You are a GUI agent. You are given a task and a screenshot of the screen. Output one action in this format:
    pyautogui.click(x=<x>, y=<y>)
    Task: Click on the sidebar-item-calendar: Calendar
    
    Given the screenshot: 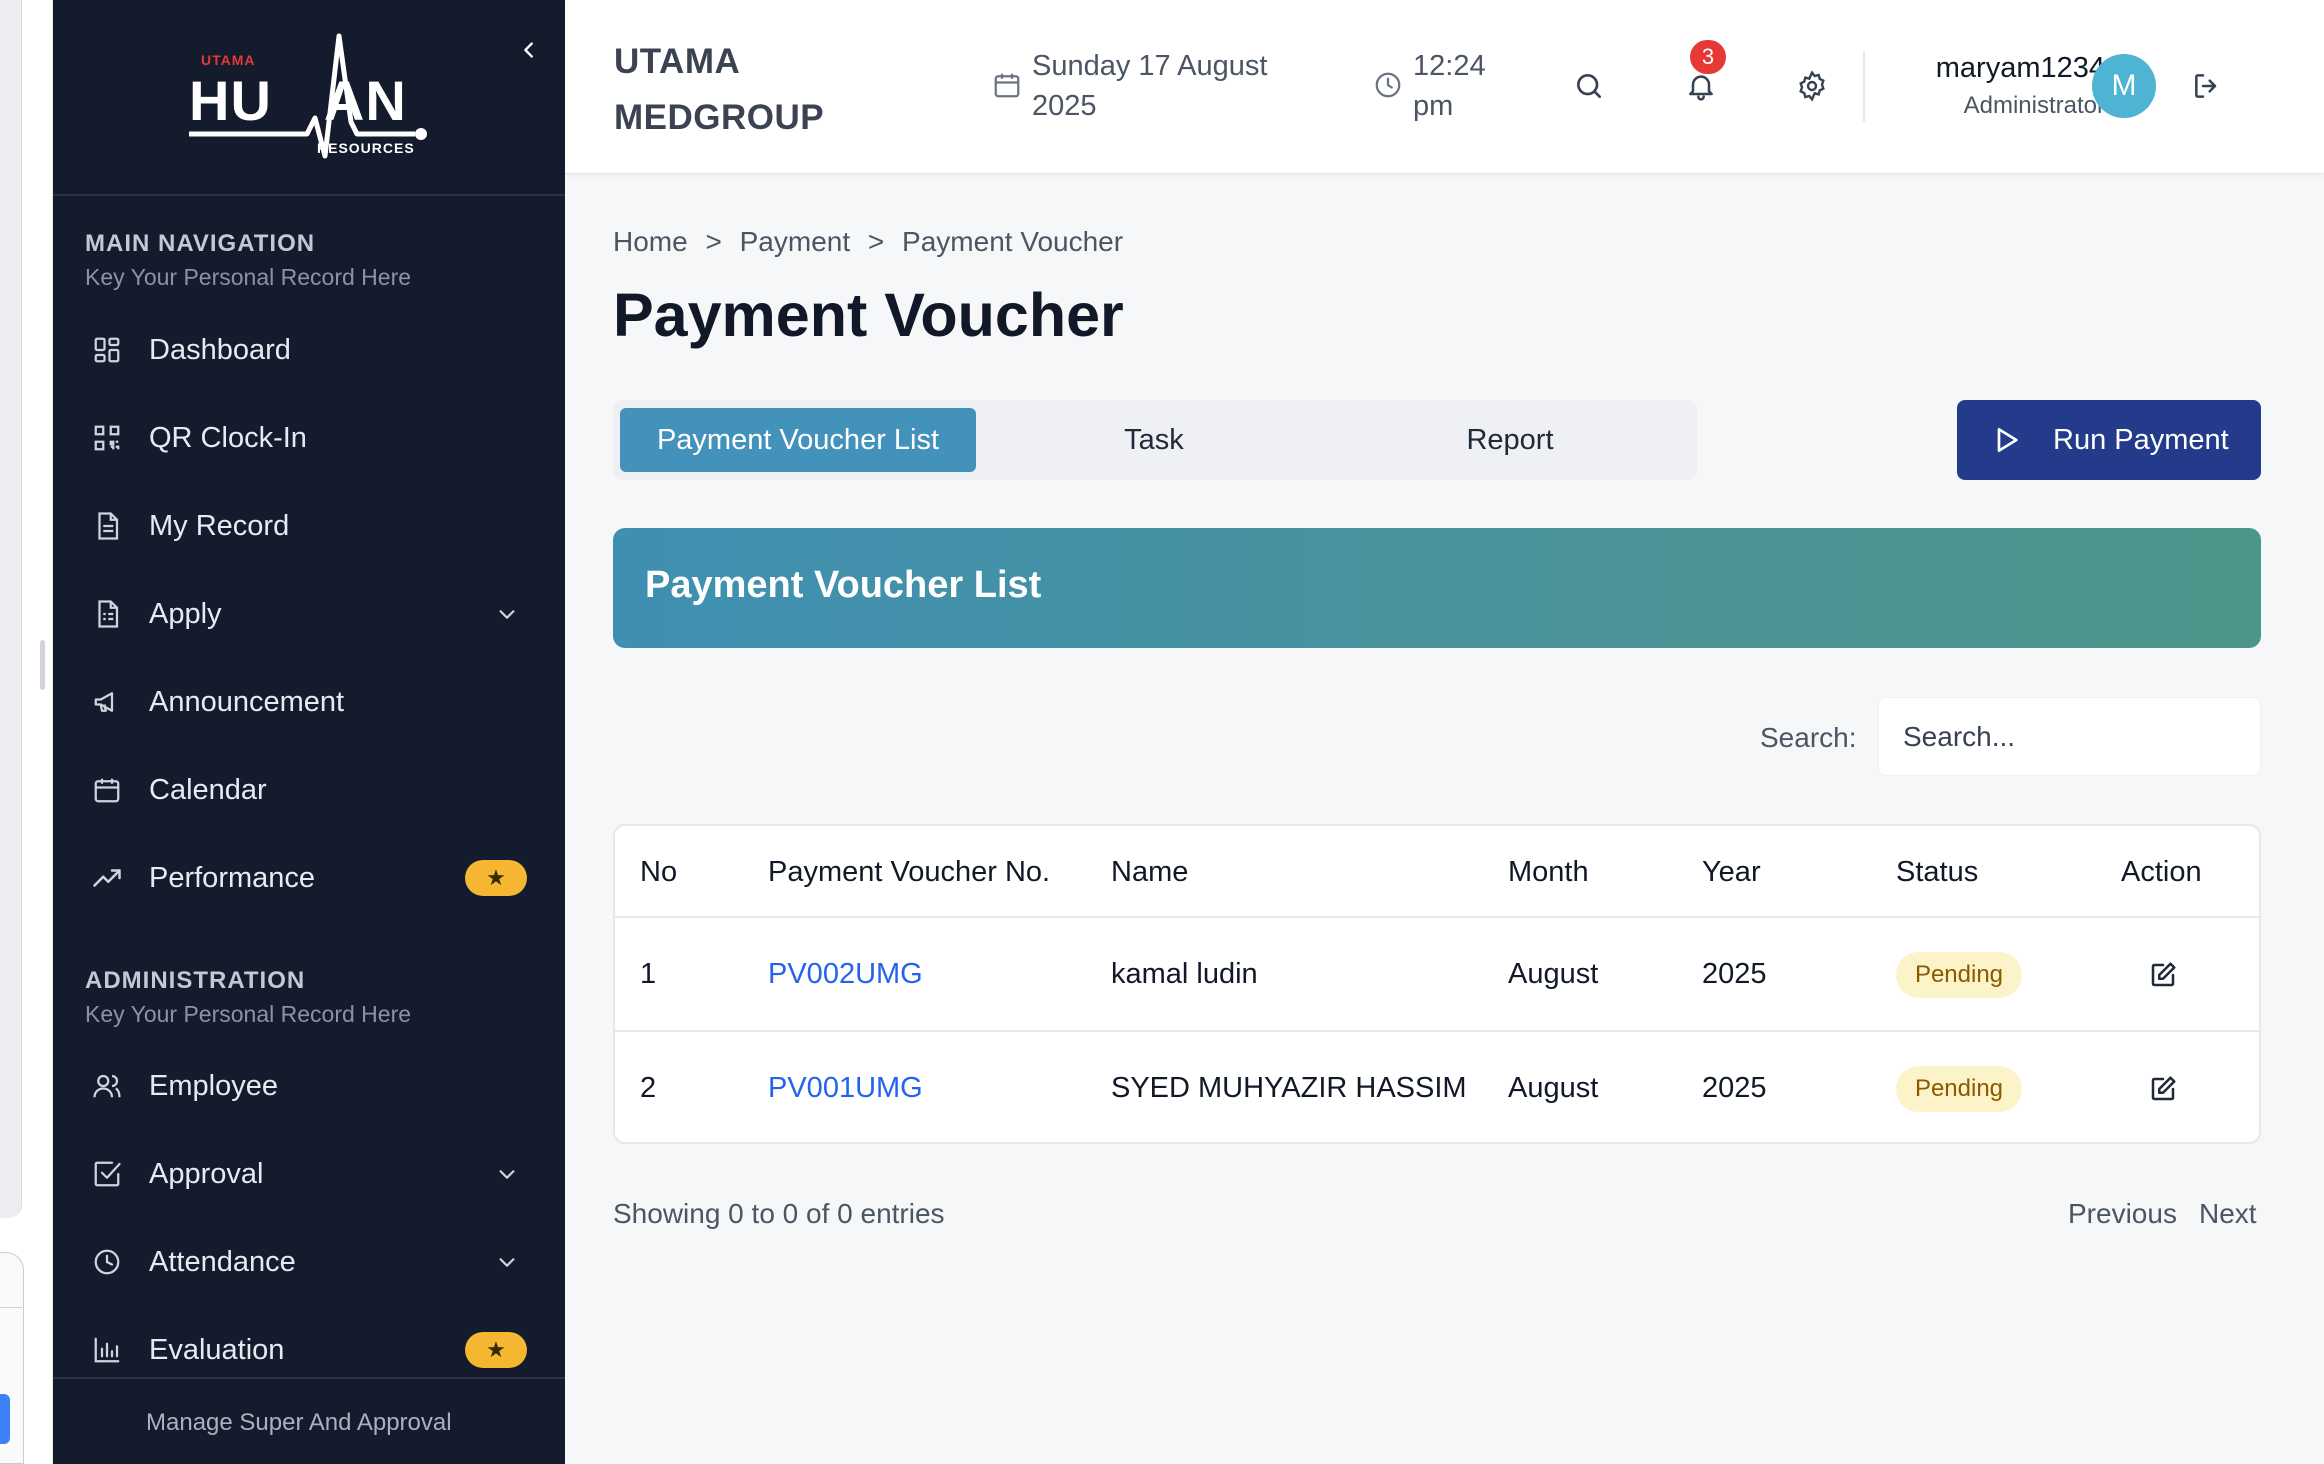 What is the action you would take?
    pyautogui.click(x=309, y=790)
    